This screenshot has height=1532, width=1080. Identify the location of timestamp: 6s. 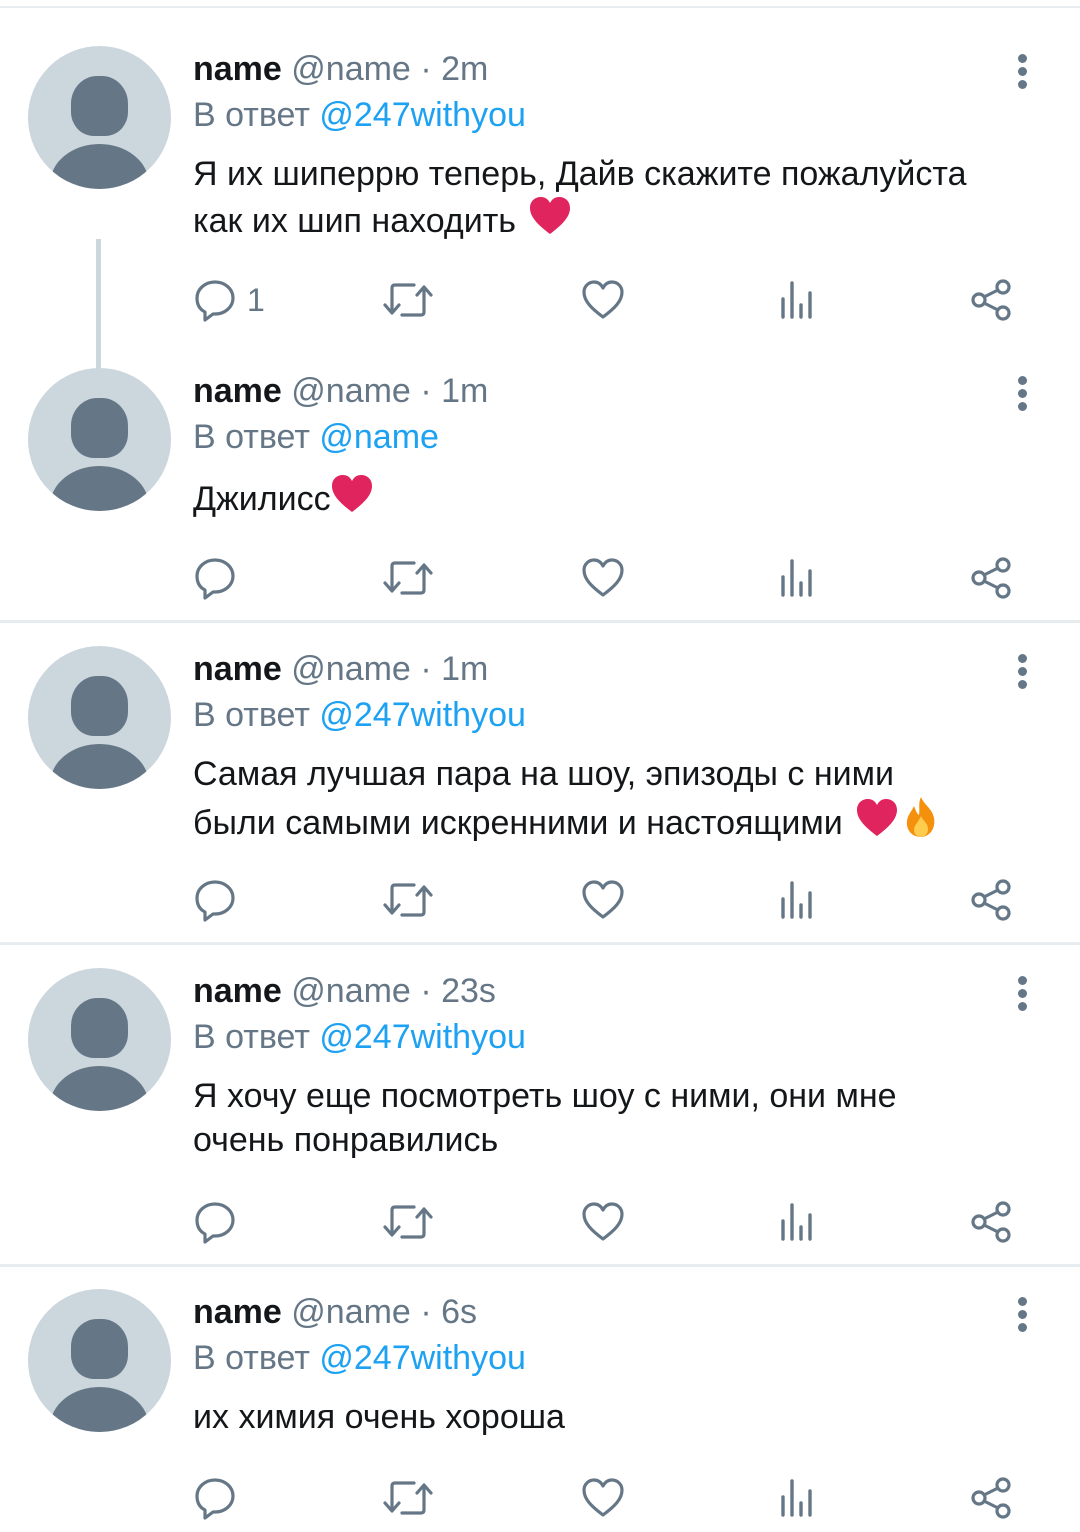
(459, 1312).